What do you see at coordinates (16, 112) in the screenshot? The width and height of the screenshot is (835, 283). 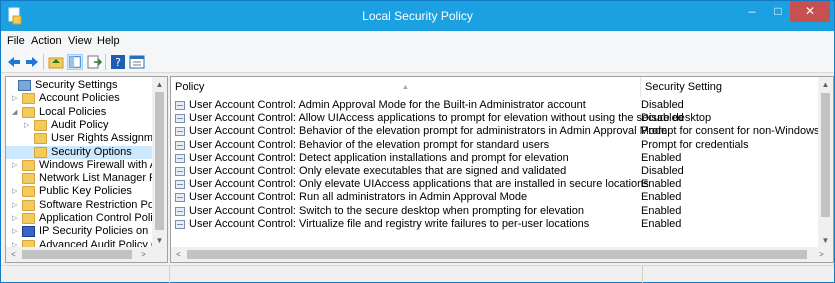 I see `collapse-arrow-icon: ◢` at bounding box center [16, 112].